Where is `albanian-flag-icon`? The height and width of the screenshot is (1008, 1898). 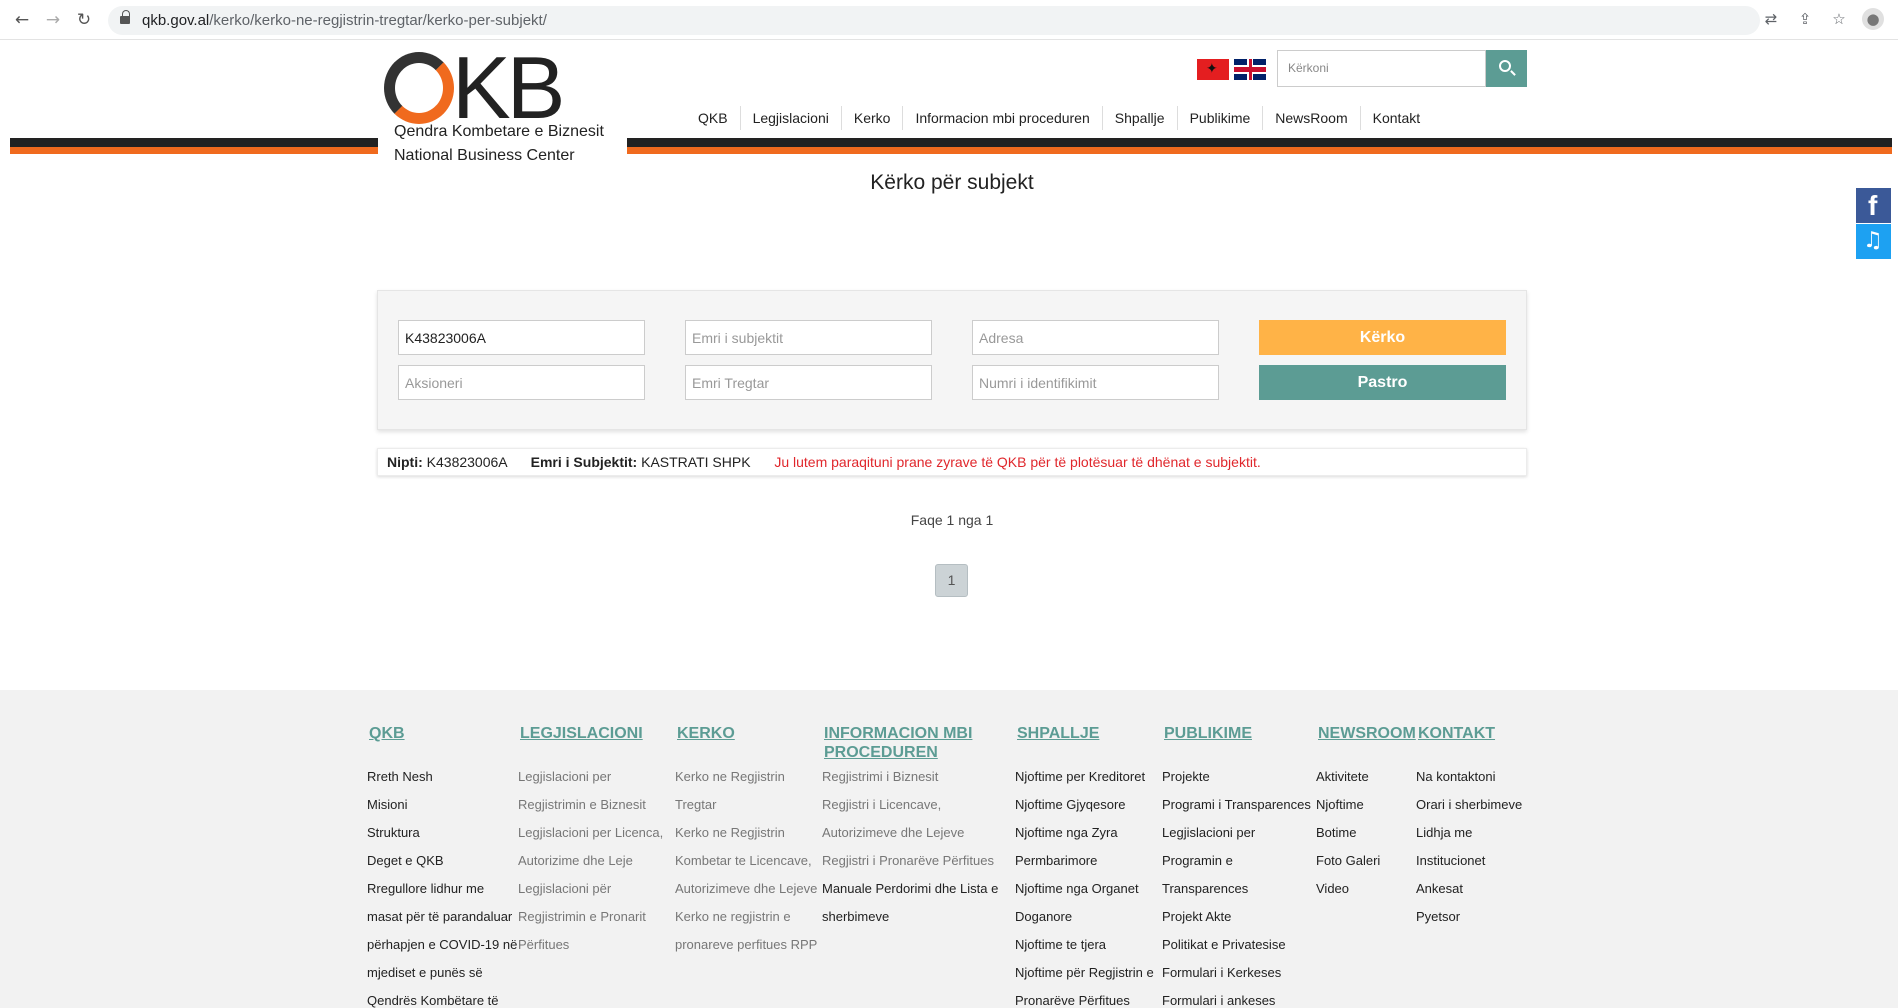
albanian-flag-icon is located at coordinates (1213, 69).